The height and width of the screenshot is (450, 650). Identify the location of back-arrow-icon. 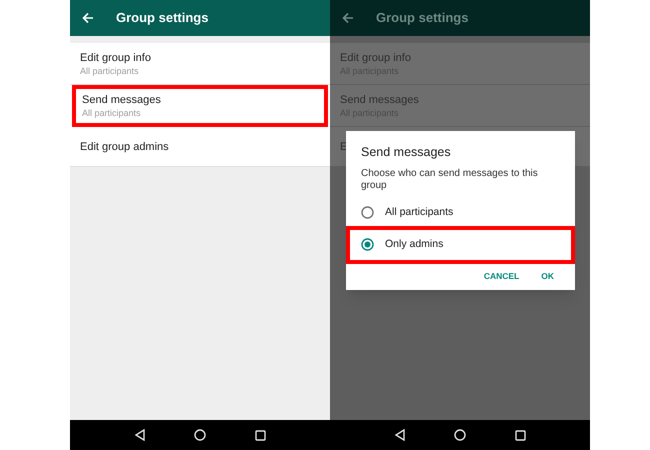
(348, 18).